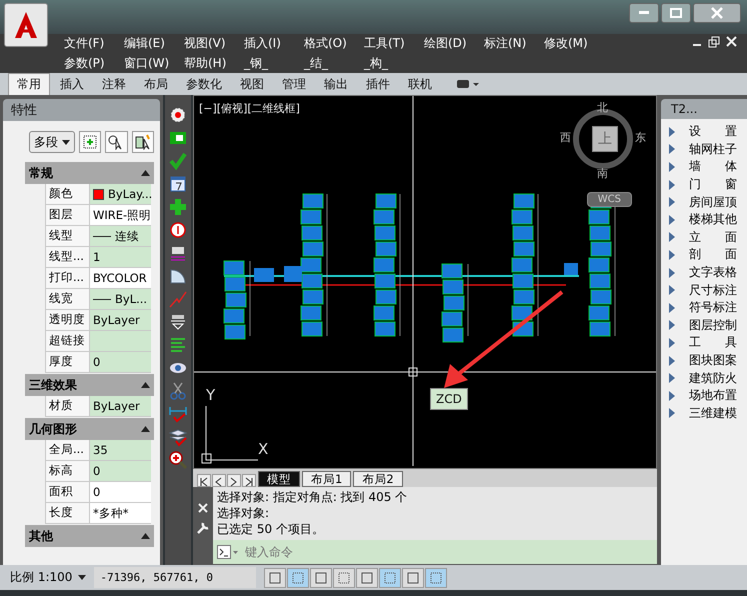 This screenshot has height=596, width=747. I want to click on property-value: 连续, so click(120, 236).